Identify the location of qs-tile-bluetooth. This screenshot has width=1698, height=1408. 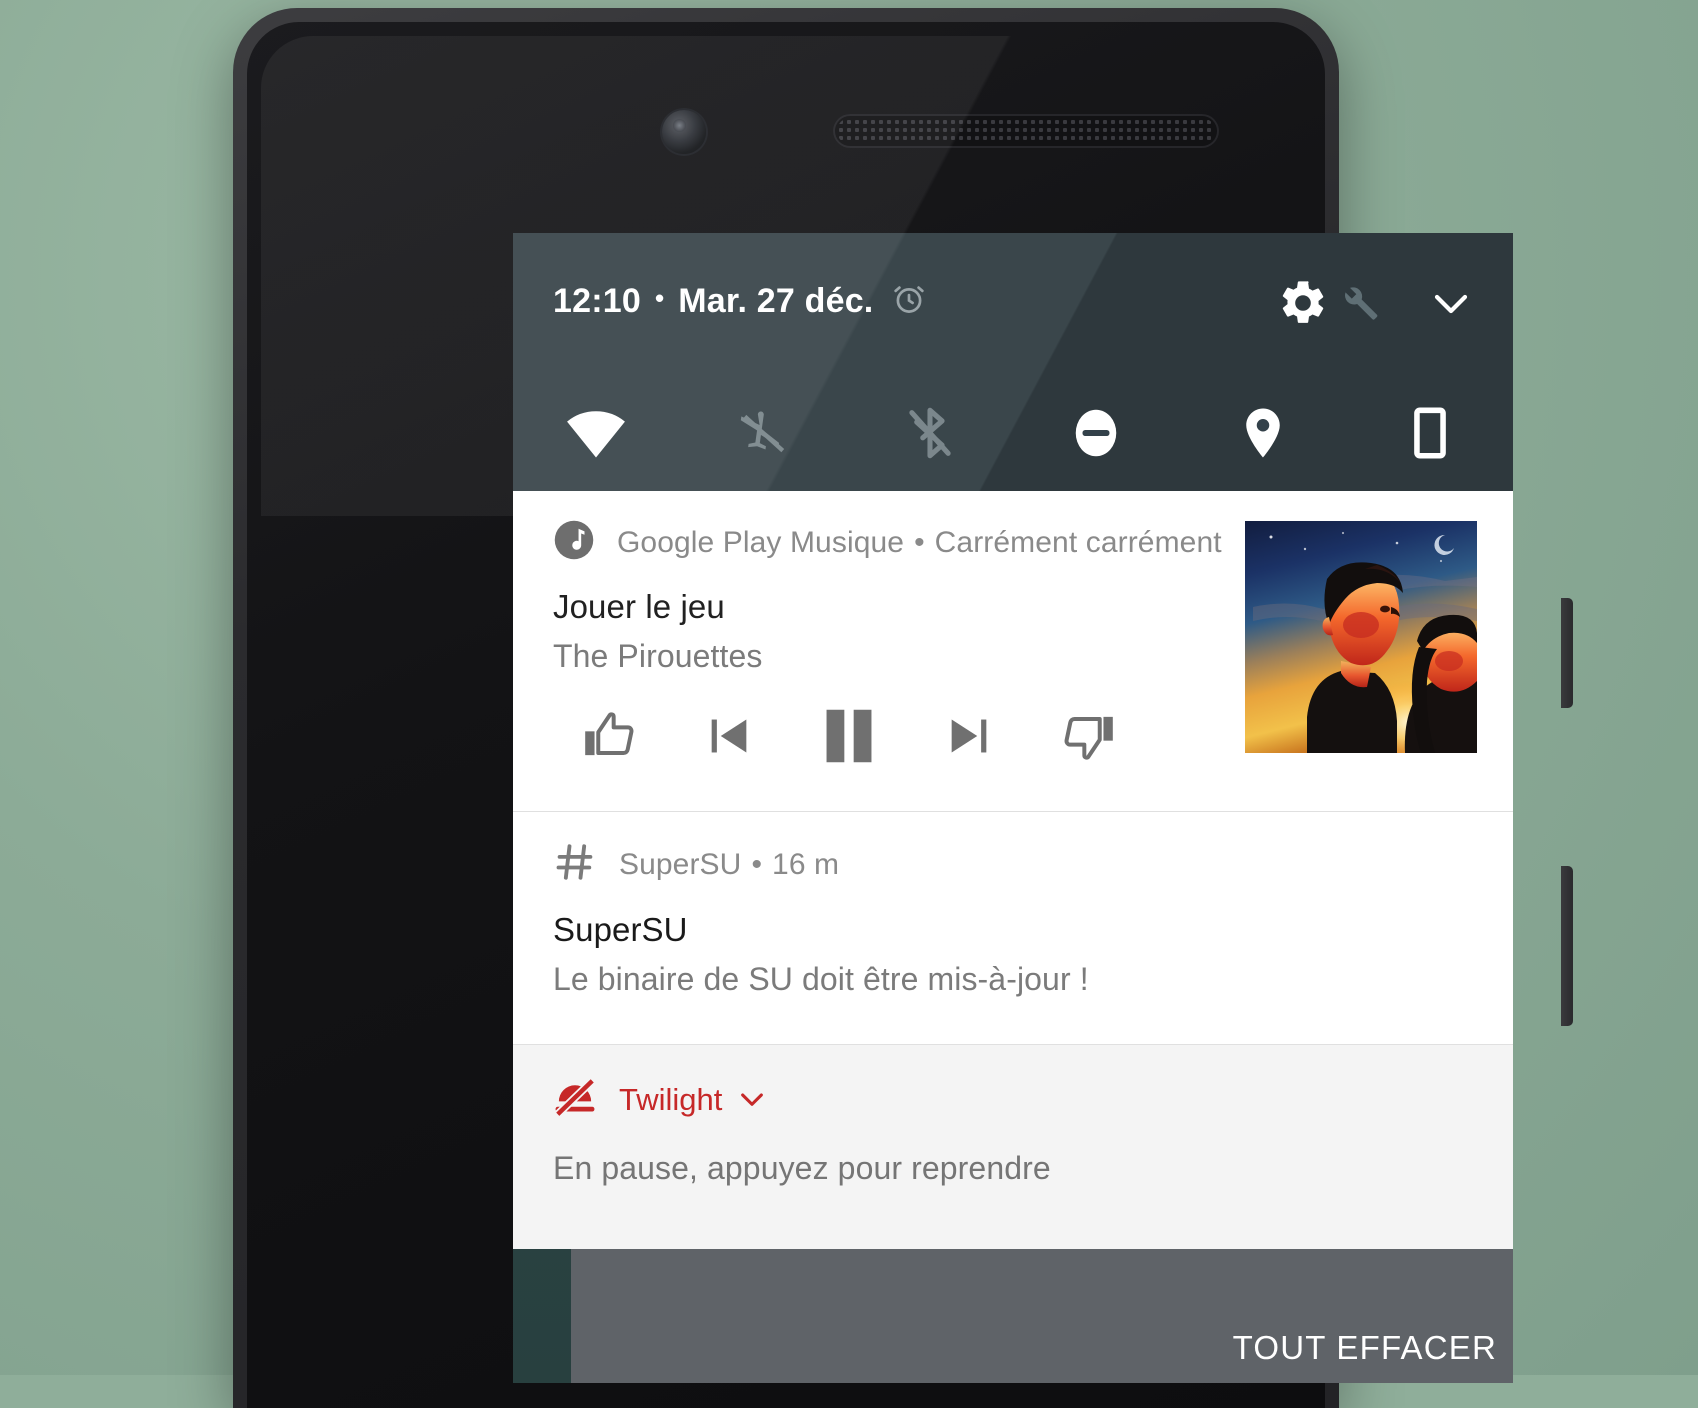
(929, 435).